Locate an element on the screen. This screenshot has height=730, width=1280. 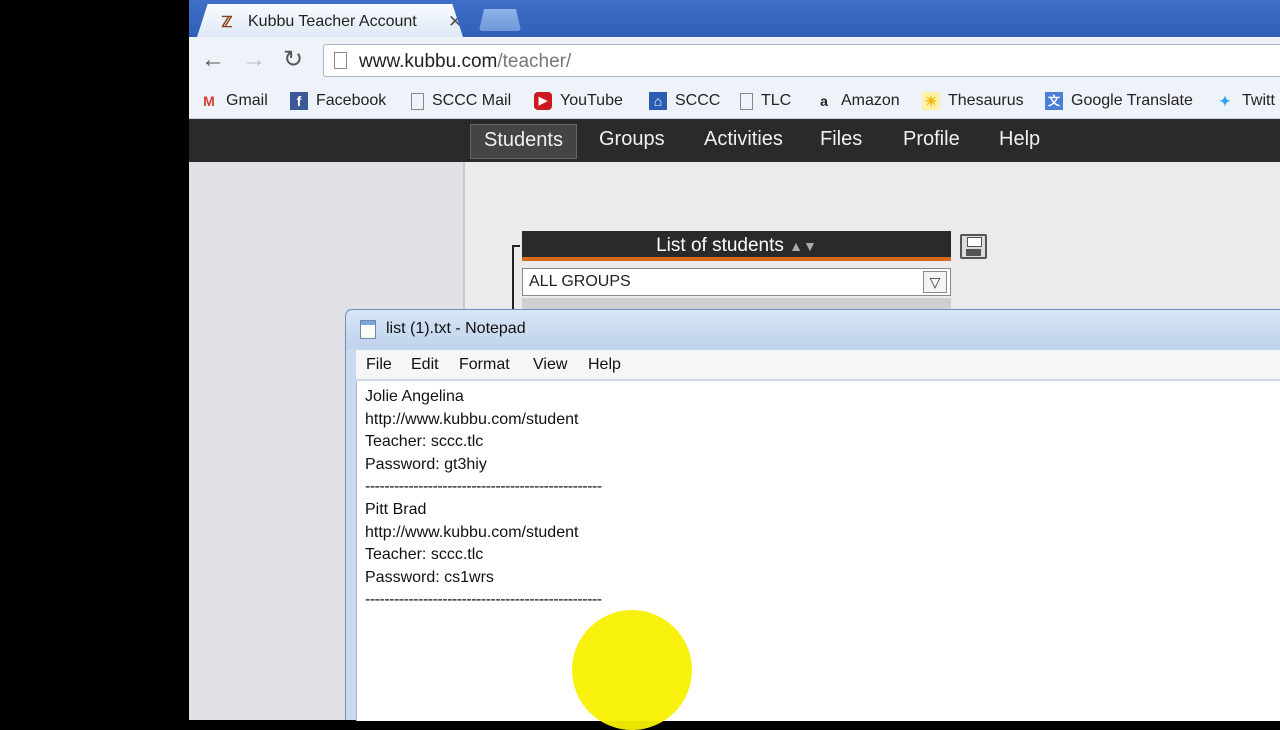
text-line: Jolie Angelina is located at coordinates (414, 396).